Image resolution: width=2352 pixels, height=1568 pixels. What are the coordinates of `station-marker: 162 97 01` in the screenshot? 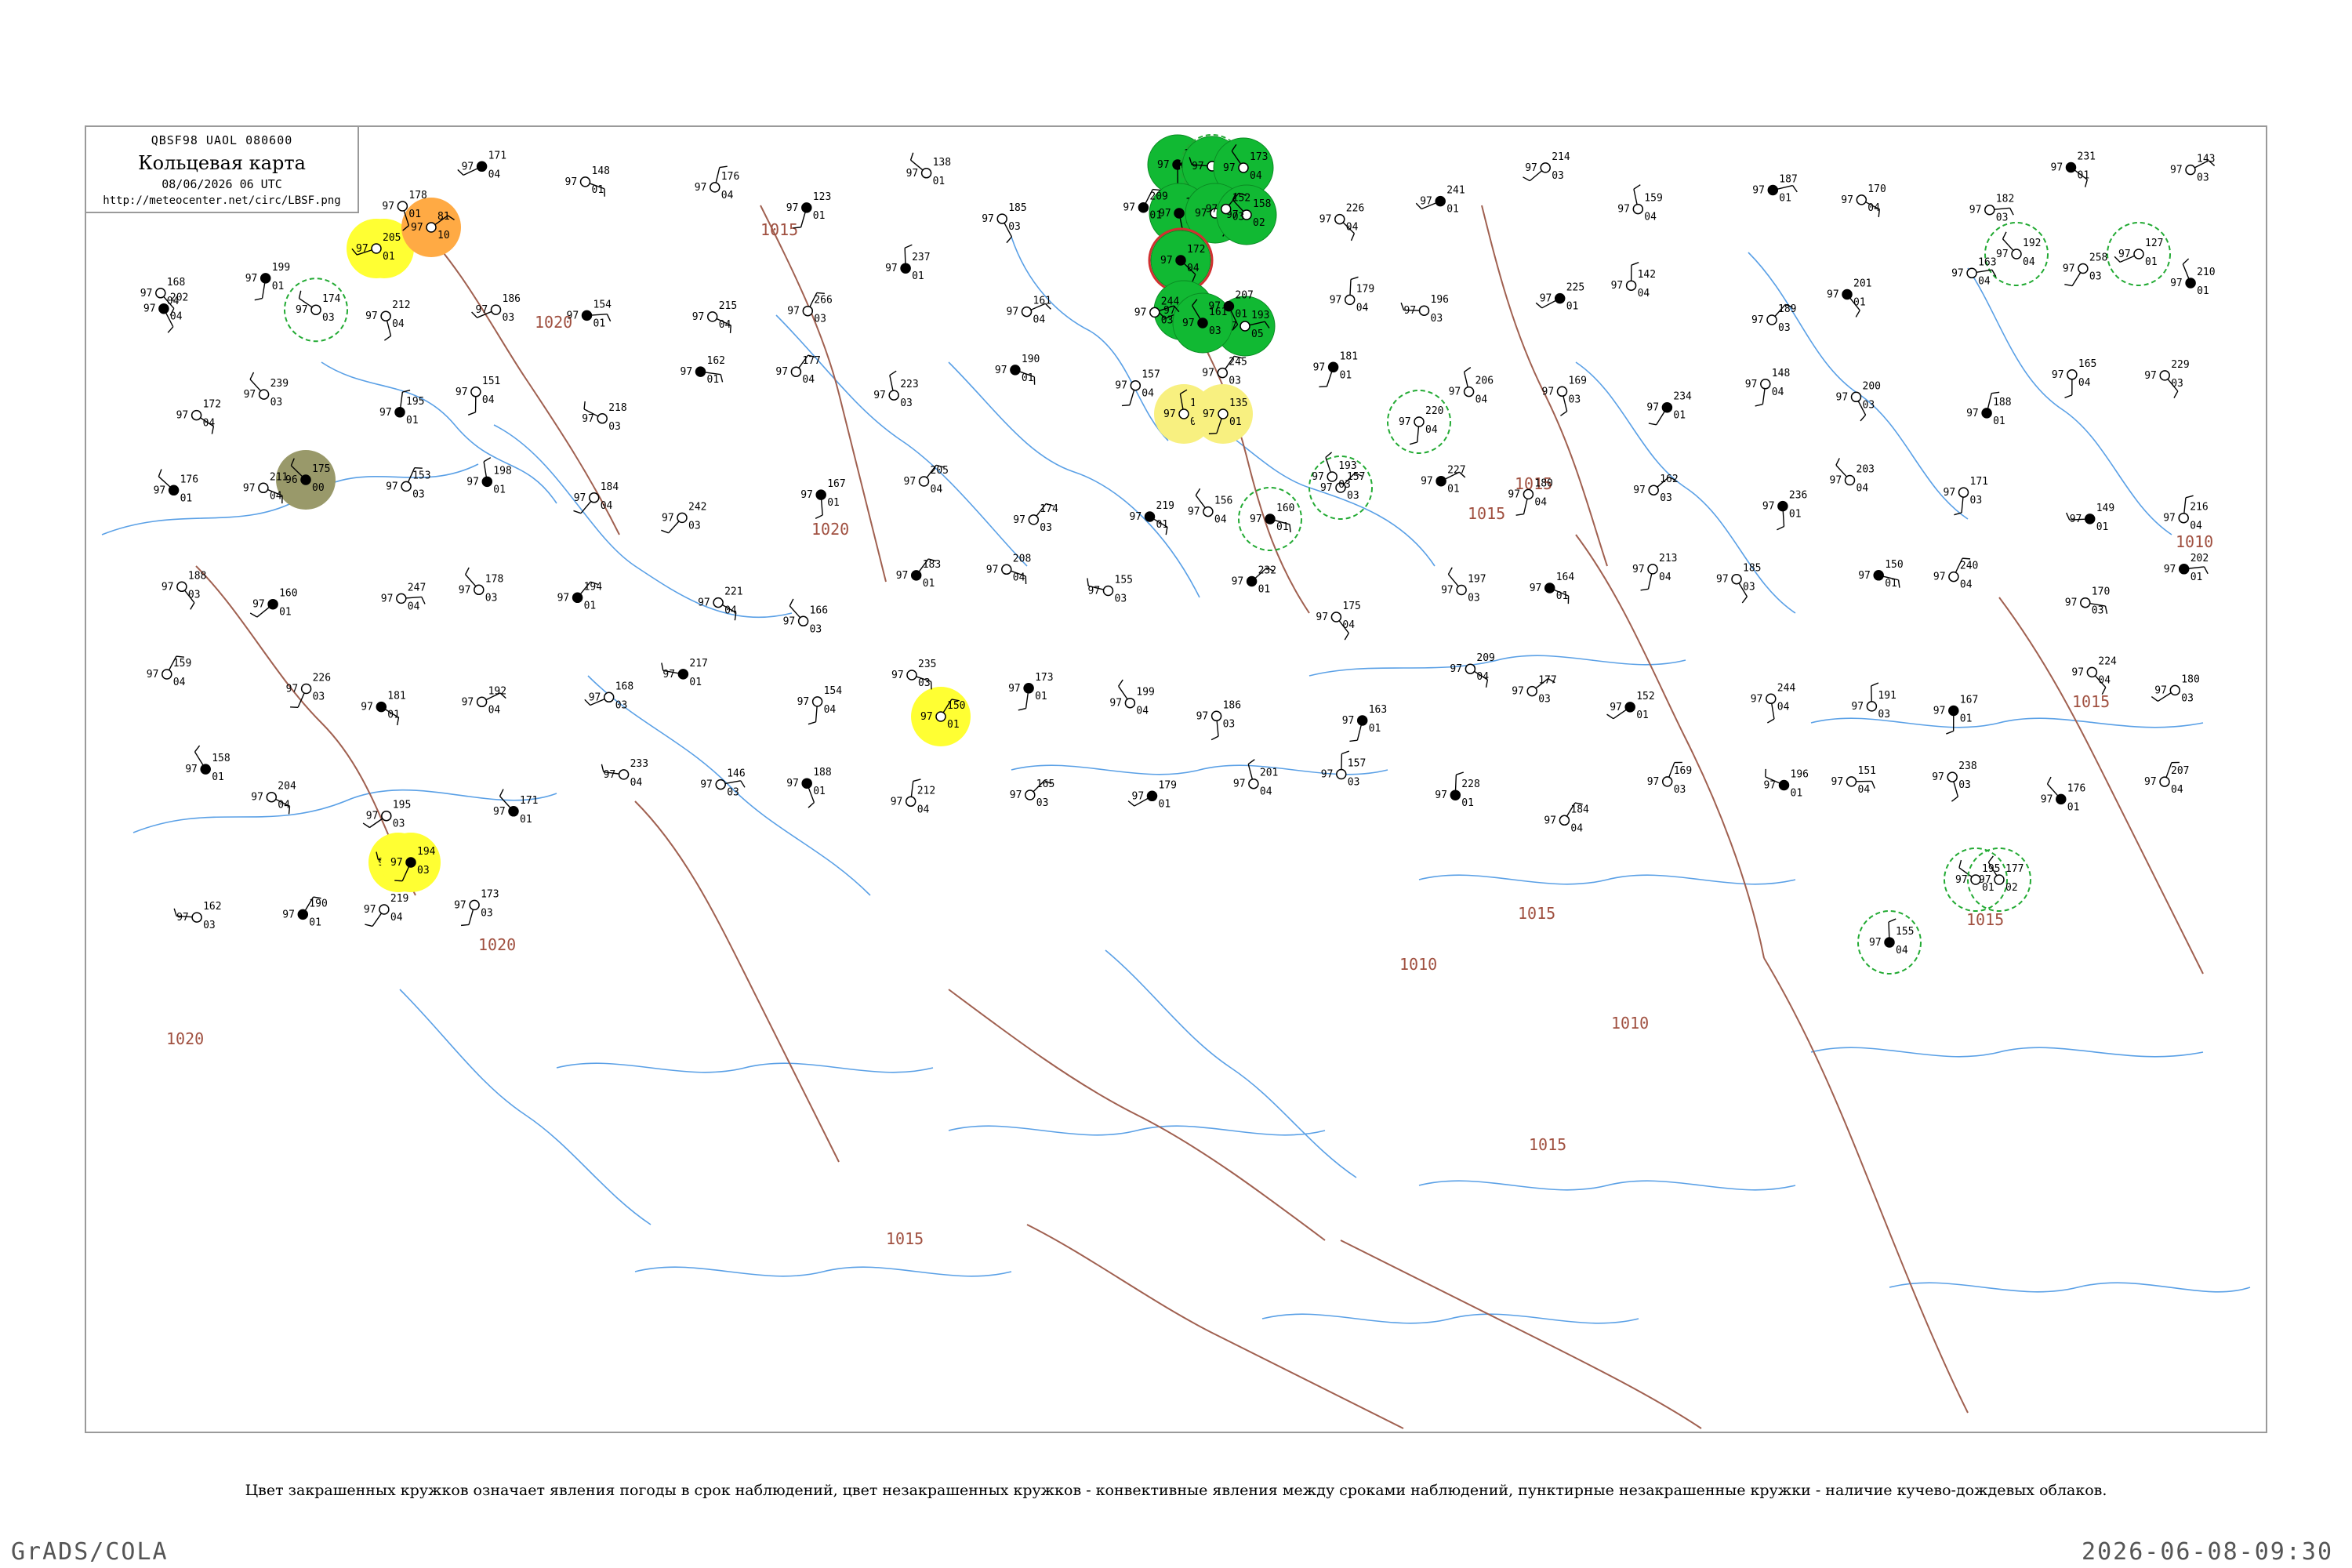 It's located at (703, 370).